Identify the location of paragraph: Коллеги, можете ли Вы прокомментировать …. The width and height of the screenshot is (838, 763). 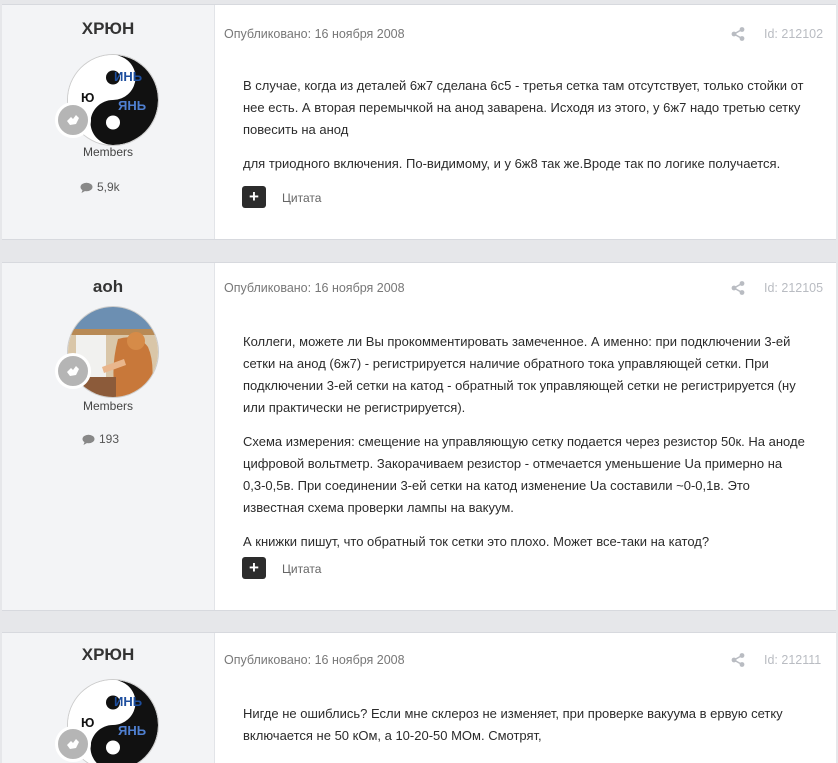
(519, 374).